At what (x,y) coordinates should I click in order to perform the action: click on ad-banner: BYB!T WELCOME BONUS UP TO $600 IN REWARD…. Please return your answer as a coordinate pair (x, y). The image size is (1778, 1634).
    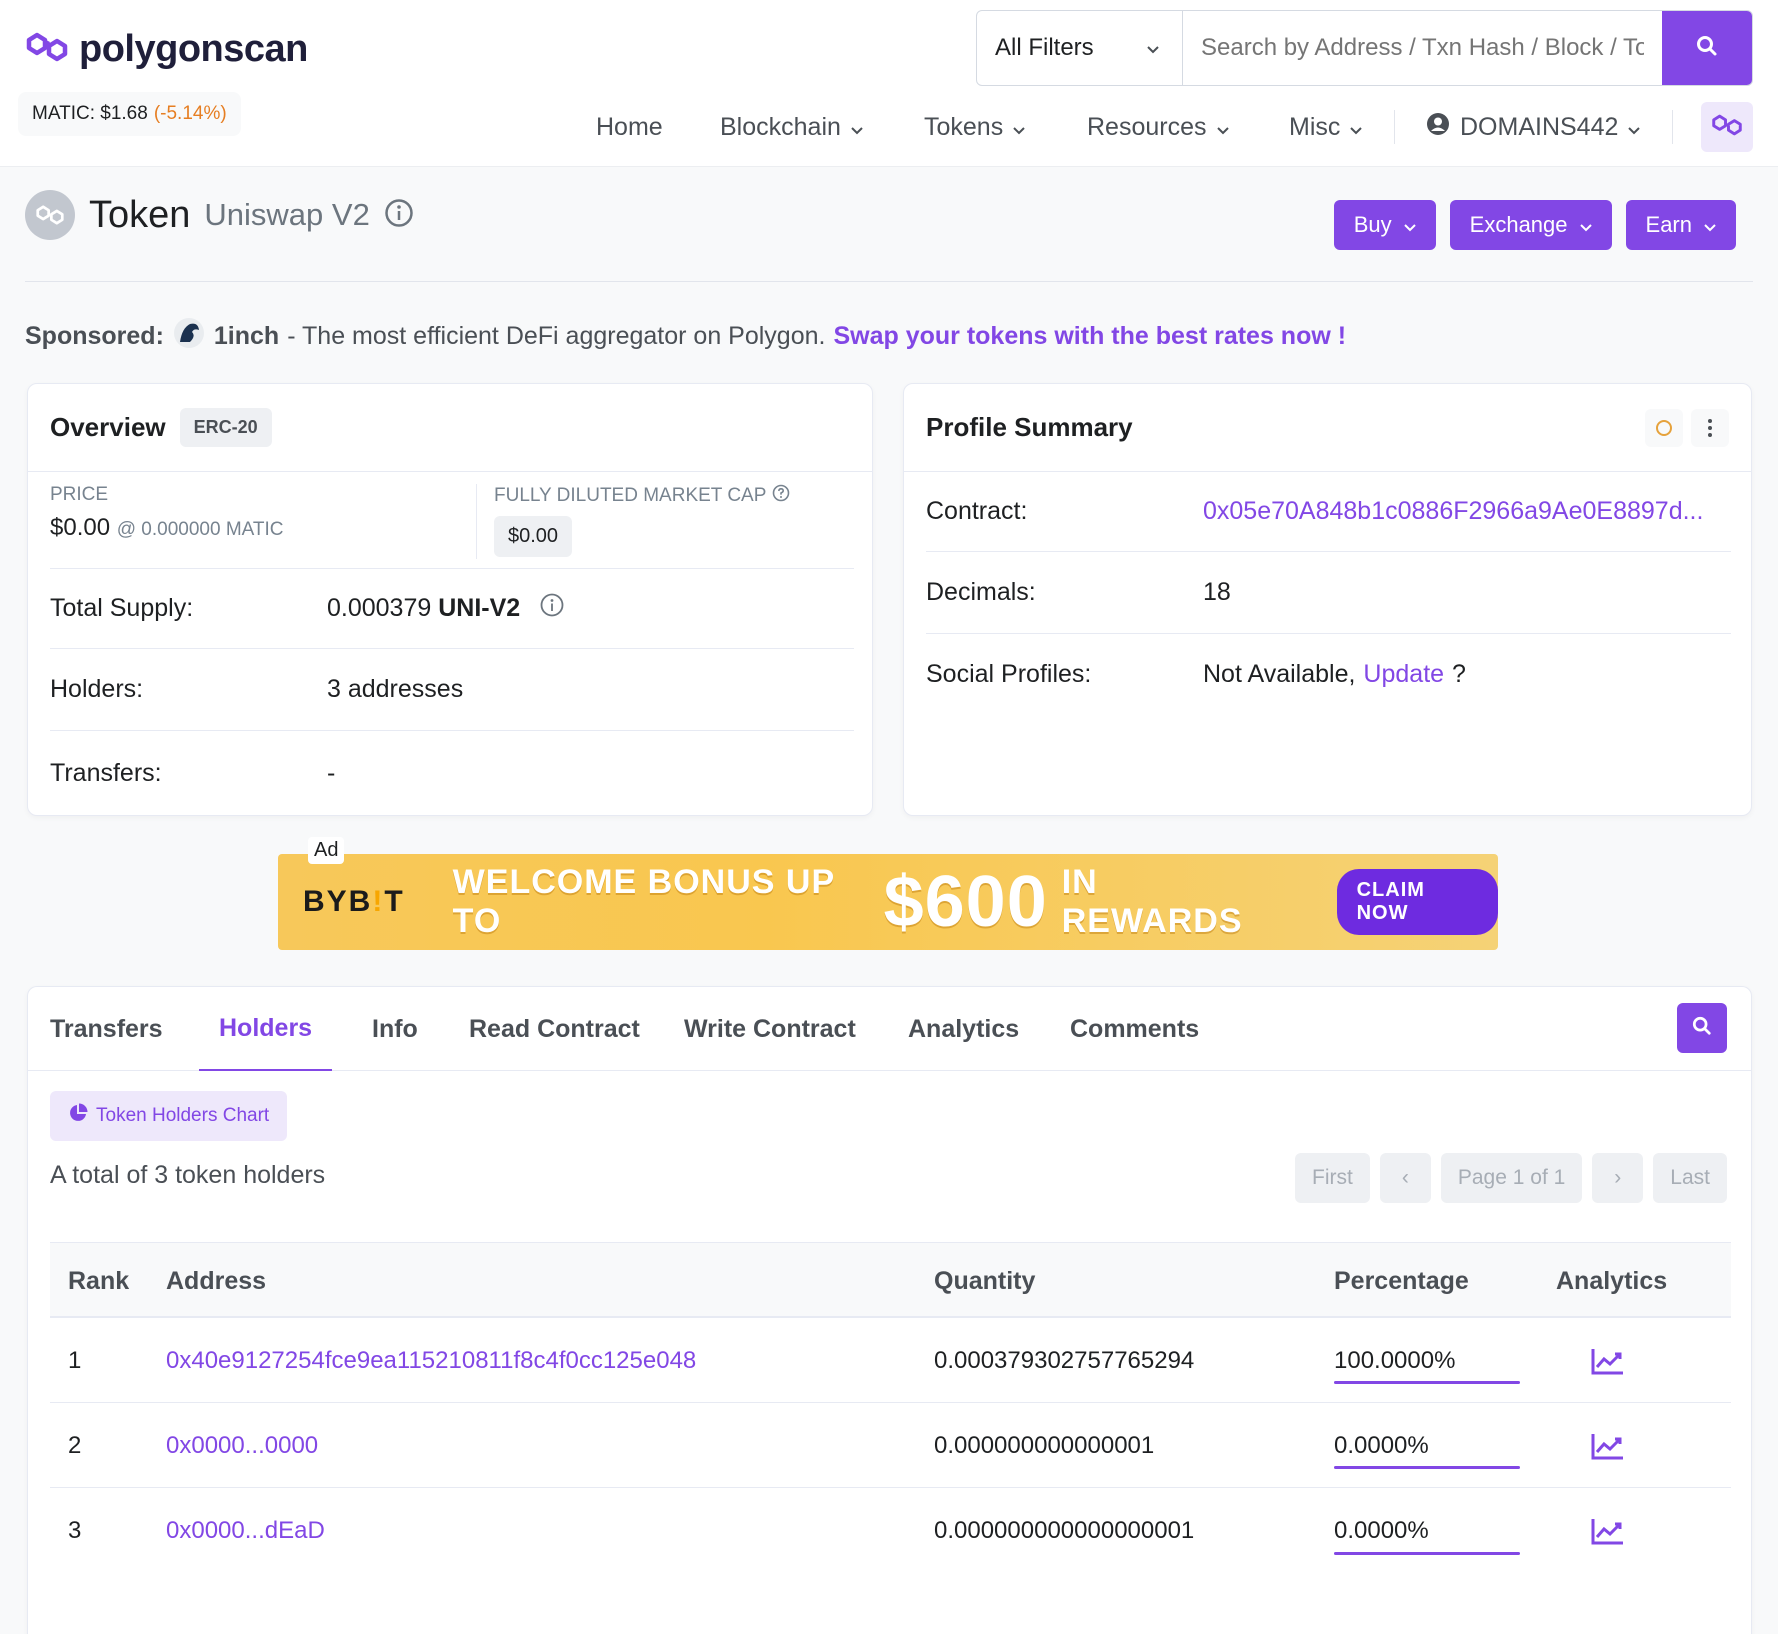
    Looking at the image, I should click on (888, 902).